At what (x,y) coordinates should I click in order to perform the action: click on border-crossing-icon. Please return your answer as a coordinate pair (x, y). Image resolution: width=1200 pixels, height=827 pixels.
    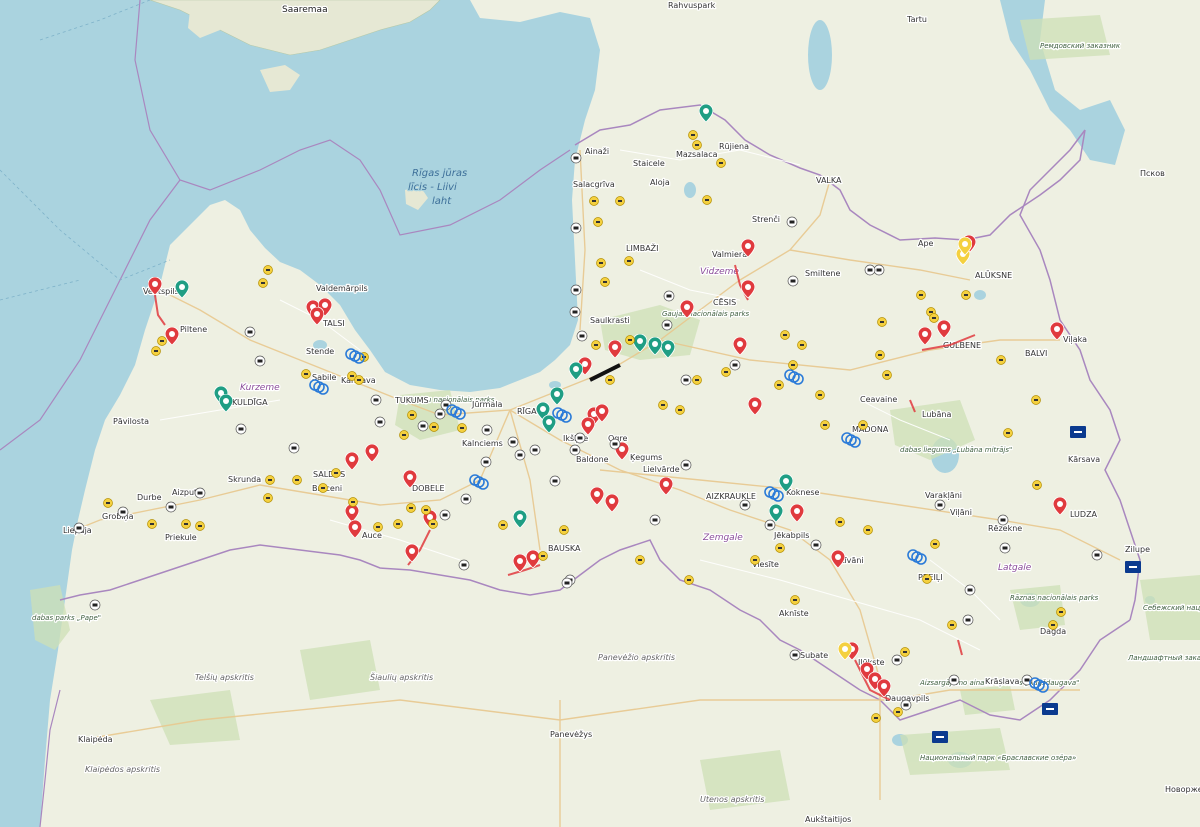
    Looking at the image, I should click on (1078, 432).